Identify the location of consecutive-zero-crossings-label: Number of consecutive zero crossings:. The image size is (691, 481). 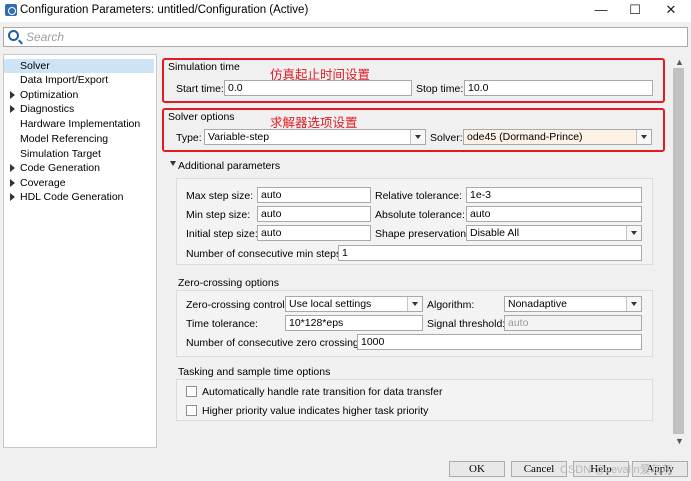
(276, 343).